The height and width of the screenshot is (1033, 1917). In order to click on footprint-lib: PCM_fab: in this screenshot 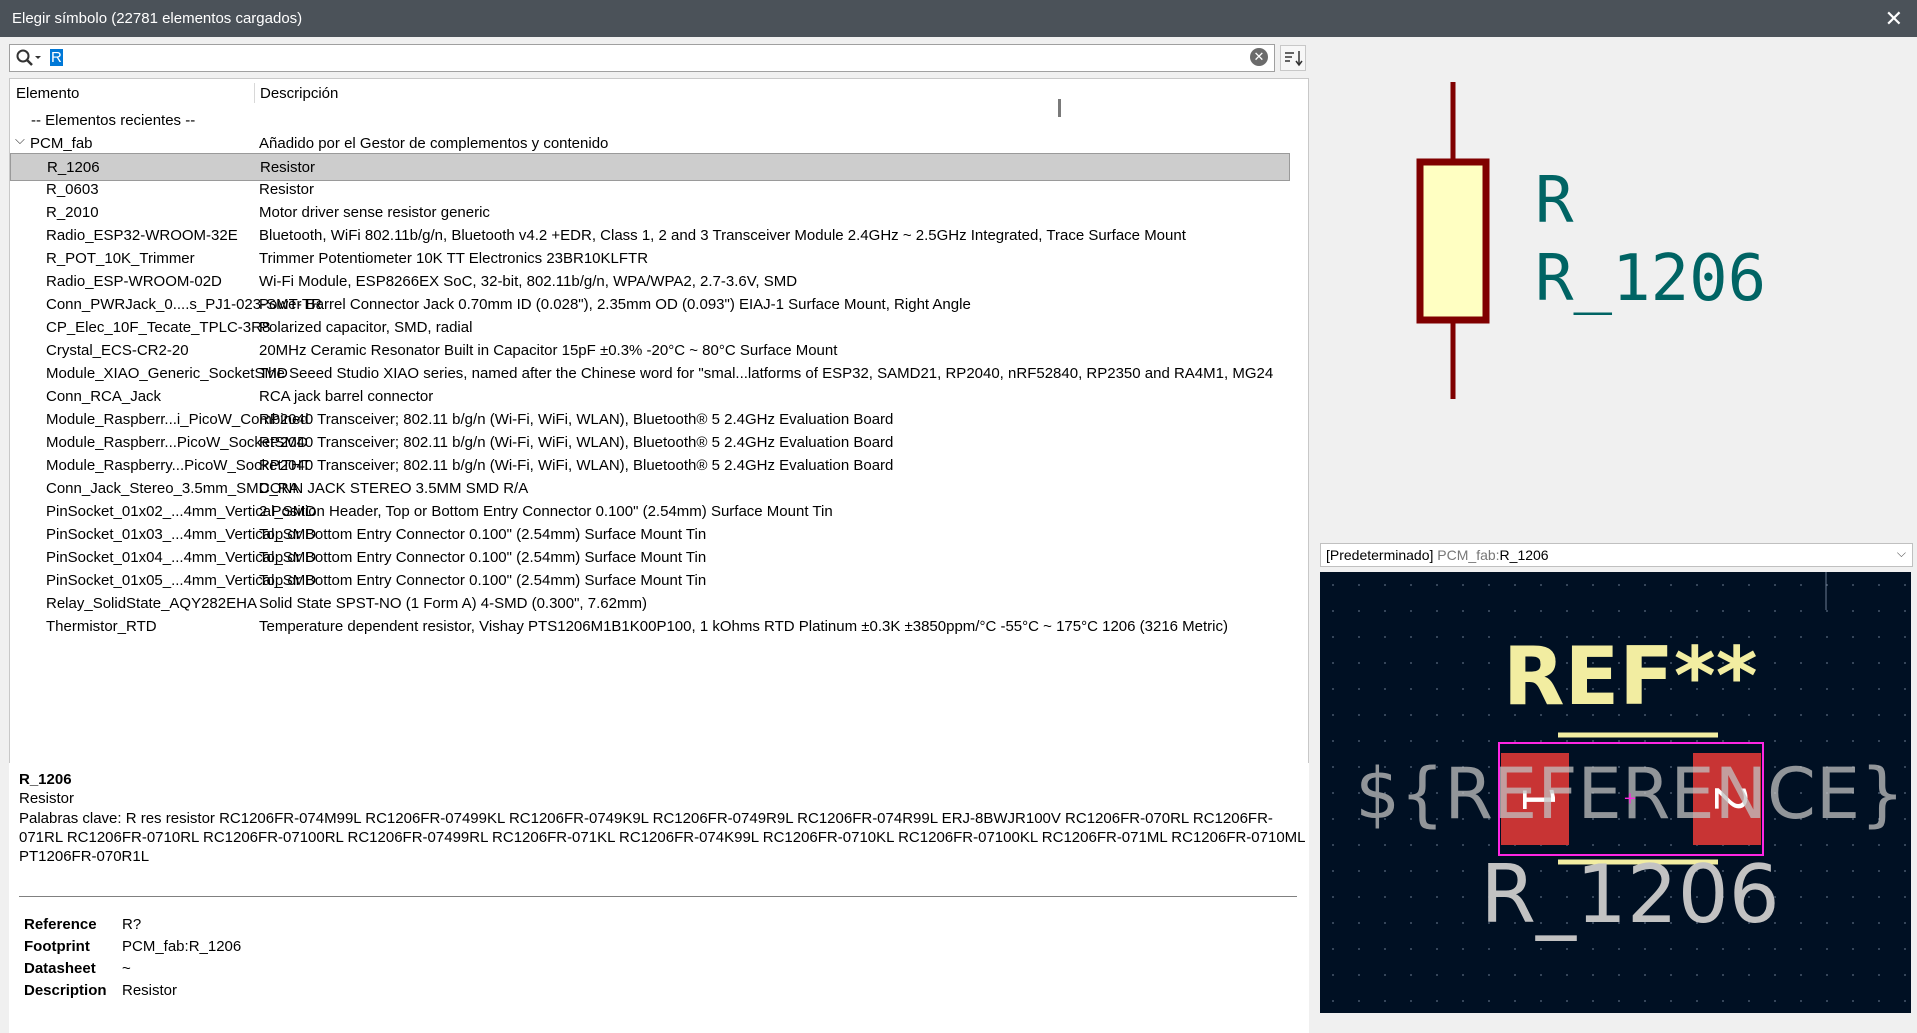, I will do `click(1468, 555)`.